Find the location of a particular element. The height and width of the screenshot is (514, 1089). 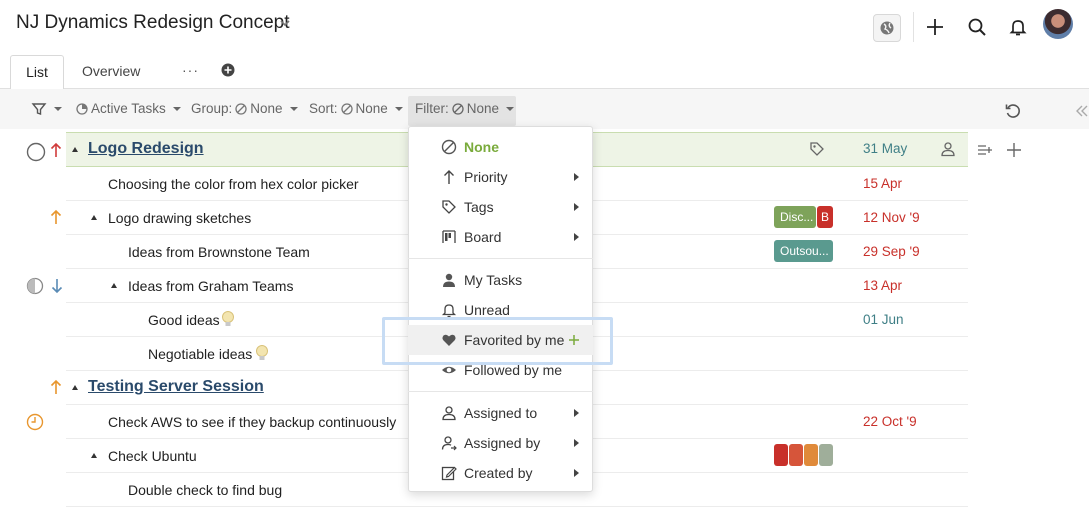

timer-icon is located at coordinates (35, 422).